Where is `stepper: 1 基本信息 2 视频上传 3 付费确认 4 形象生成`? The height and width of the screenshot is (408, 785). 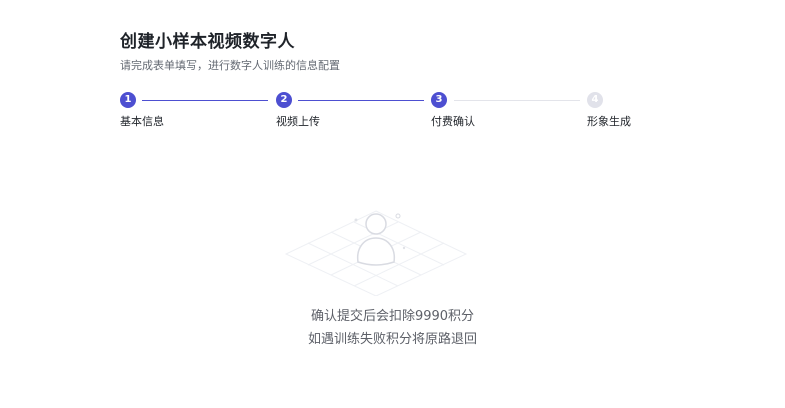
stepper: 1 基本信息 2 视频上传 3 付费确认 4 形象生成 is located at coordinates (380, 112).